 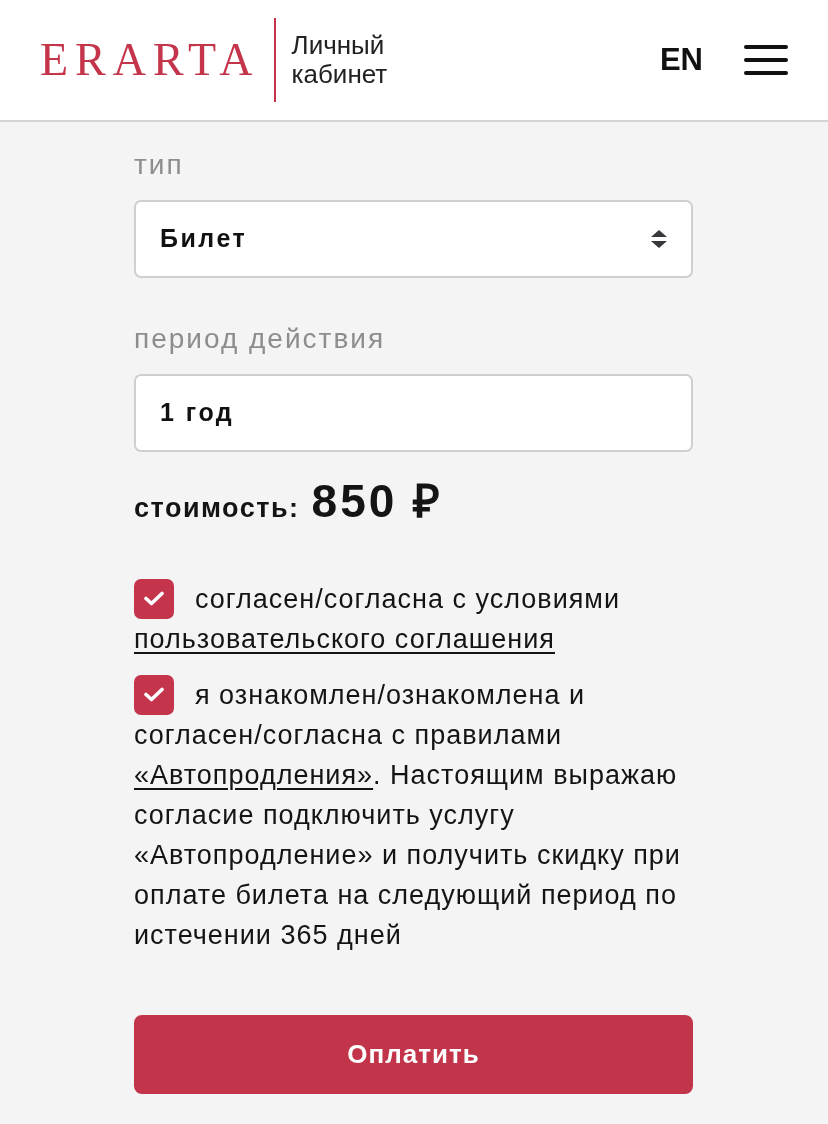 What do you see at coordinates (254, 774) in the screenshot?
I see `agreement-link: «Автопродления»` at bounding box center [254, 774].